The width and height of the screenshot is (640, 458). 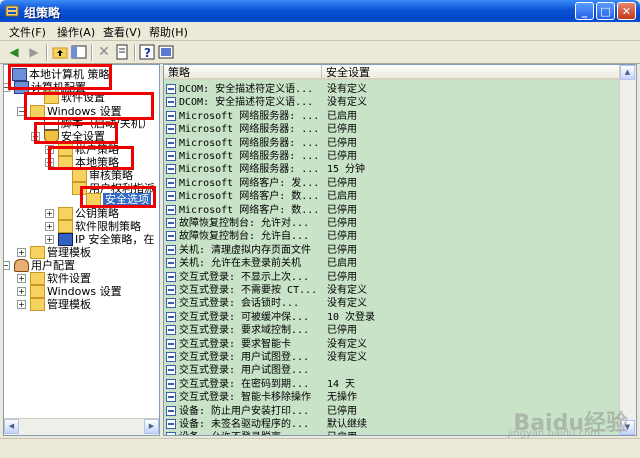 I want to click on menu-action: 操作(A), so click(x=76, y=32).